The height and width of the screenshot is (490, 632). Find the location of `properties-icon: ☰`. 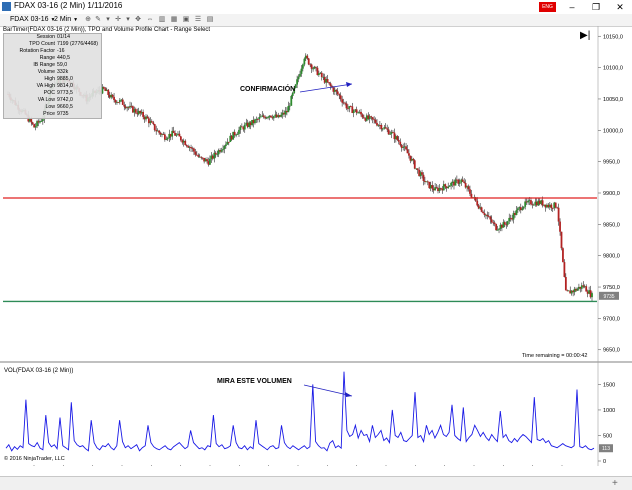

properties-icon: ☰ is located at coordinates (198, 20).